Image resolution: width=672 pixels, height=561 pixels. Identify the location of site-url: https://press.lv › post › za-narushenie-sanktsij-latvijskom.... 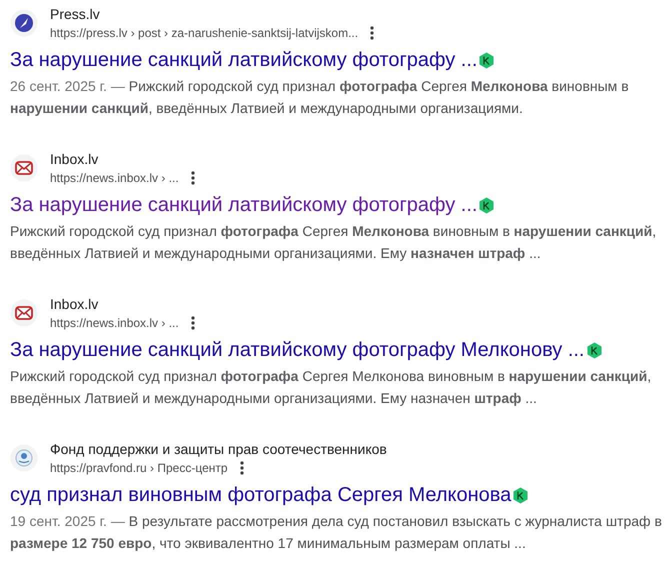
(204, 33).